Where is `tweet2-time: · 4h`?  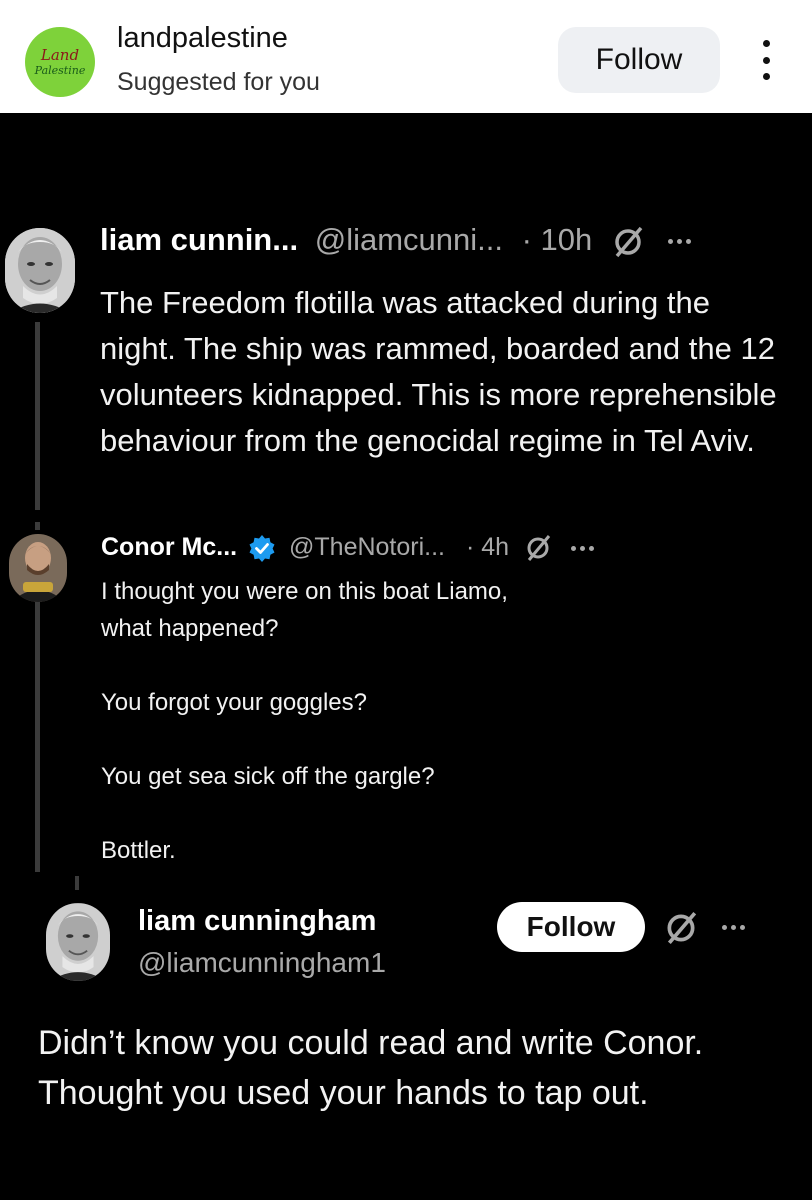 tweet2-time: · 4h is located at coordinates (487, 547).